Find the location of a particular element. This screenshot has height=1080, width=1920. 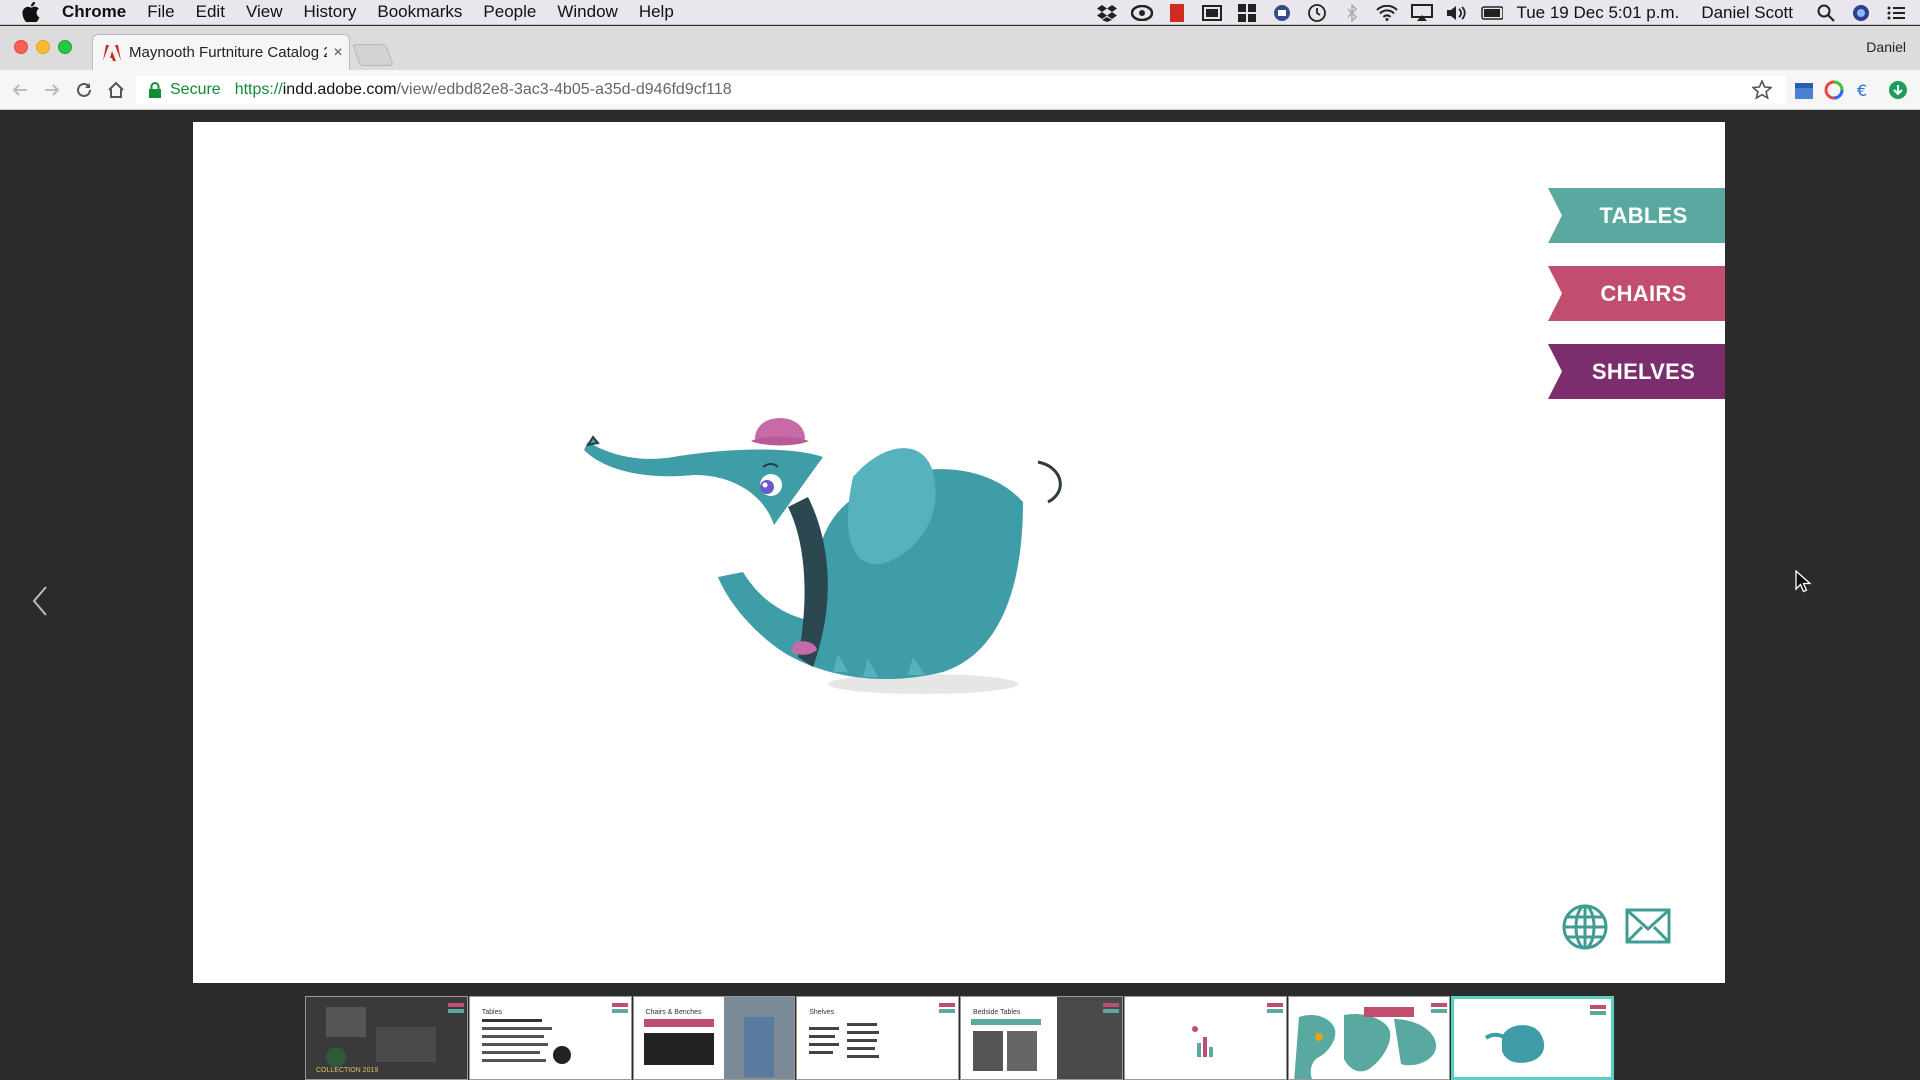

lock-icon is located at coordinates (155, 90).